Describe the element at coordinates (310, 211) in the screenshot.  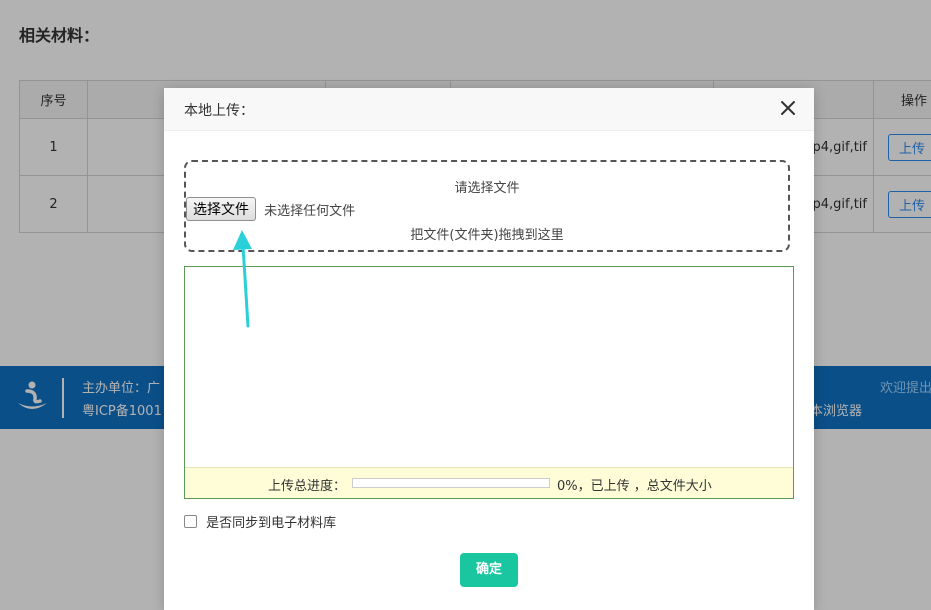
I see `no-file-label: 未选择任何文件` at that location.